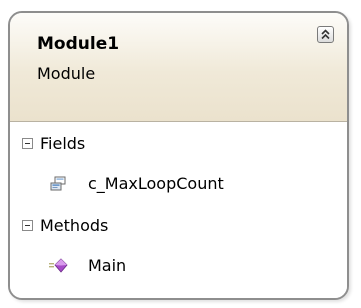 The width and height of the screenshot is (361, 308). What do you see at coordinates (87, 265) in the screenshot?
I see `method-item: Main` at bounding box center [87, 265].